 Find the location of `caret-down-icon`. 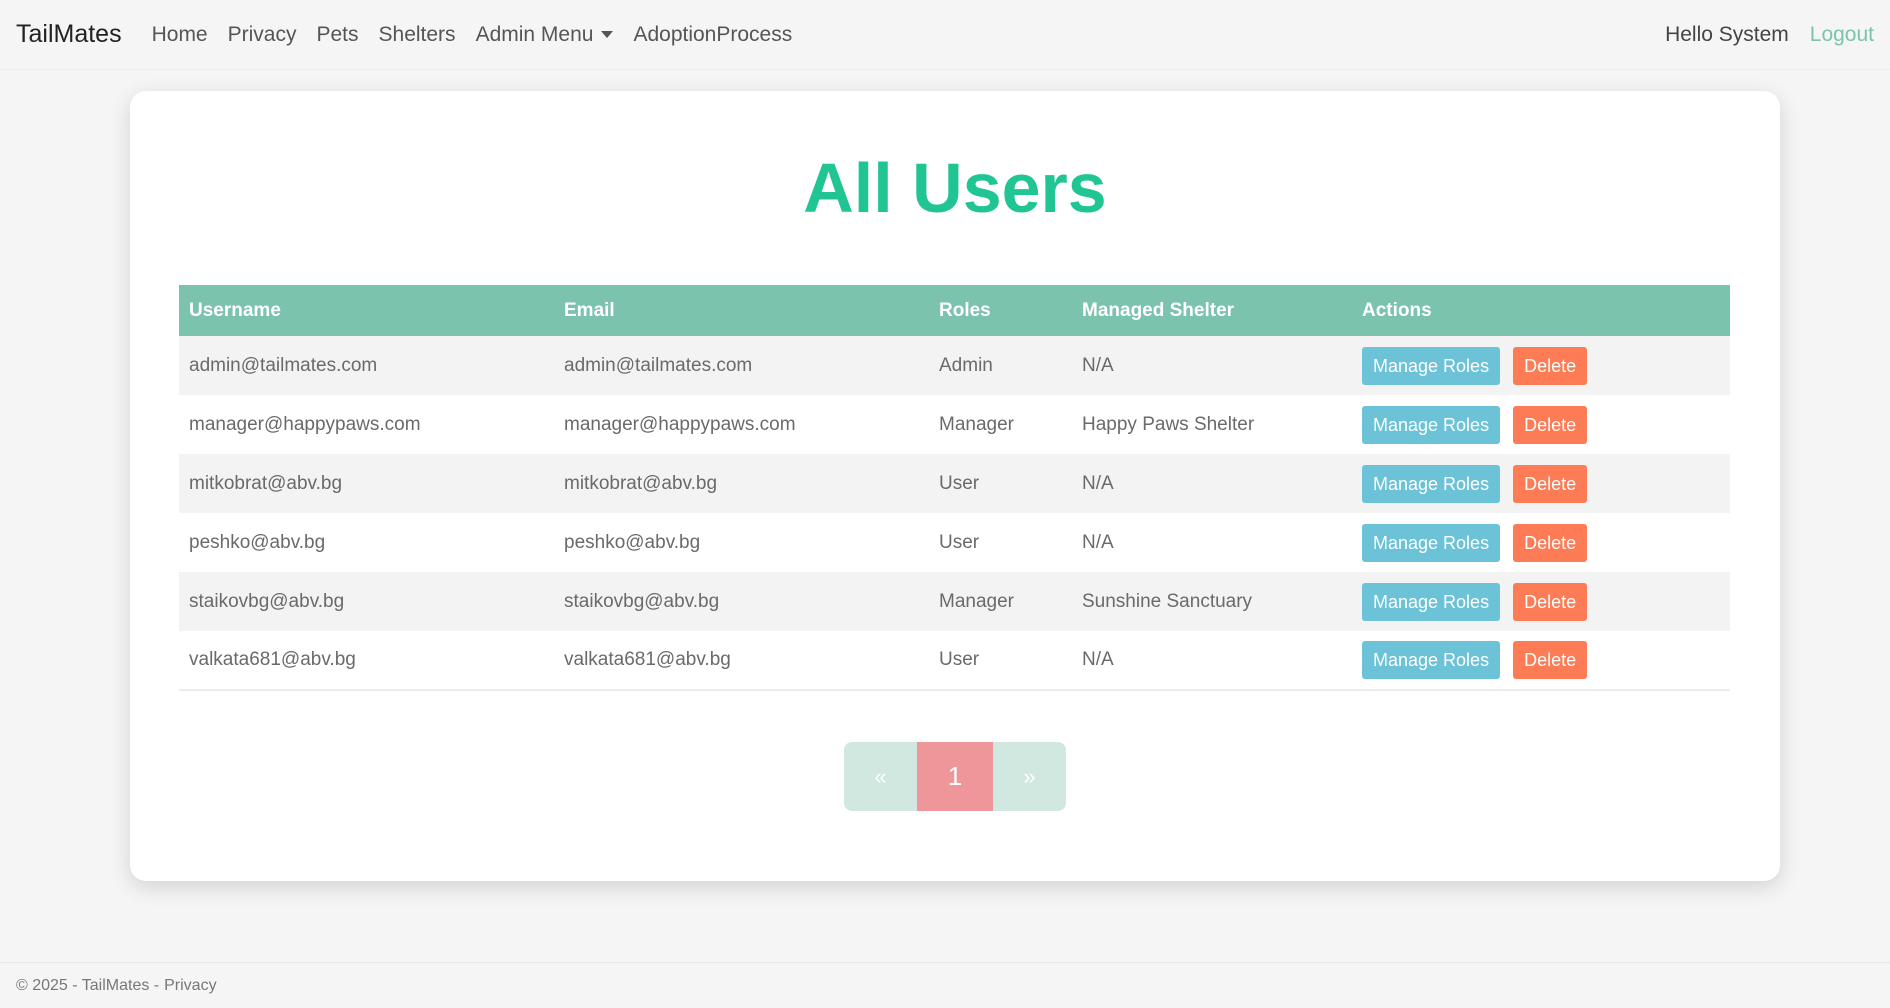

caret-down-icon is located at coordinates (607, 35).